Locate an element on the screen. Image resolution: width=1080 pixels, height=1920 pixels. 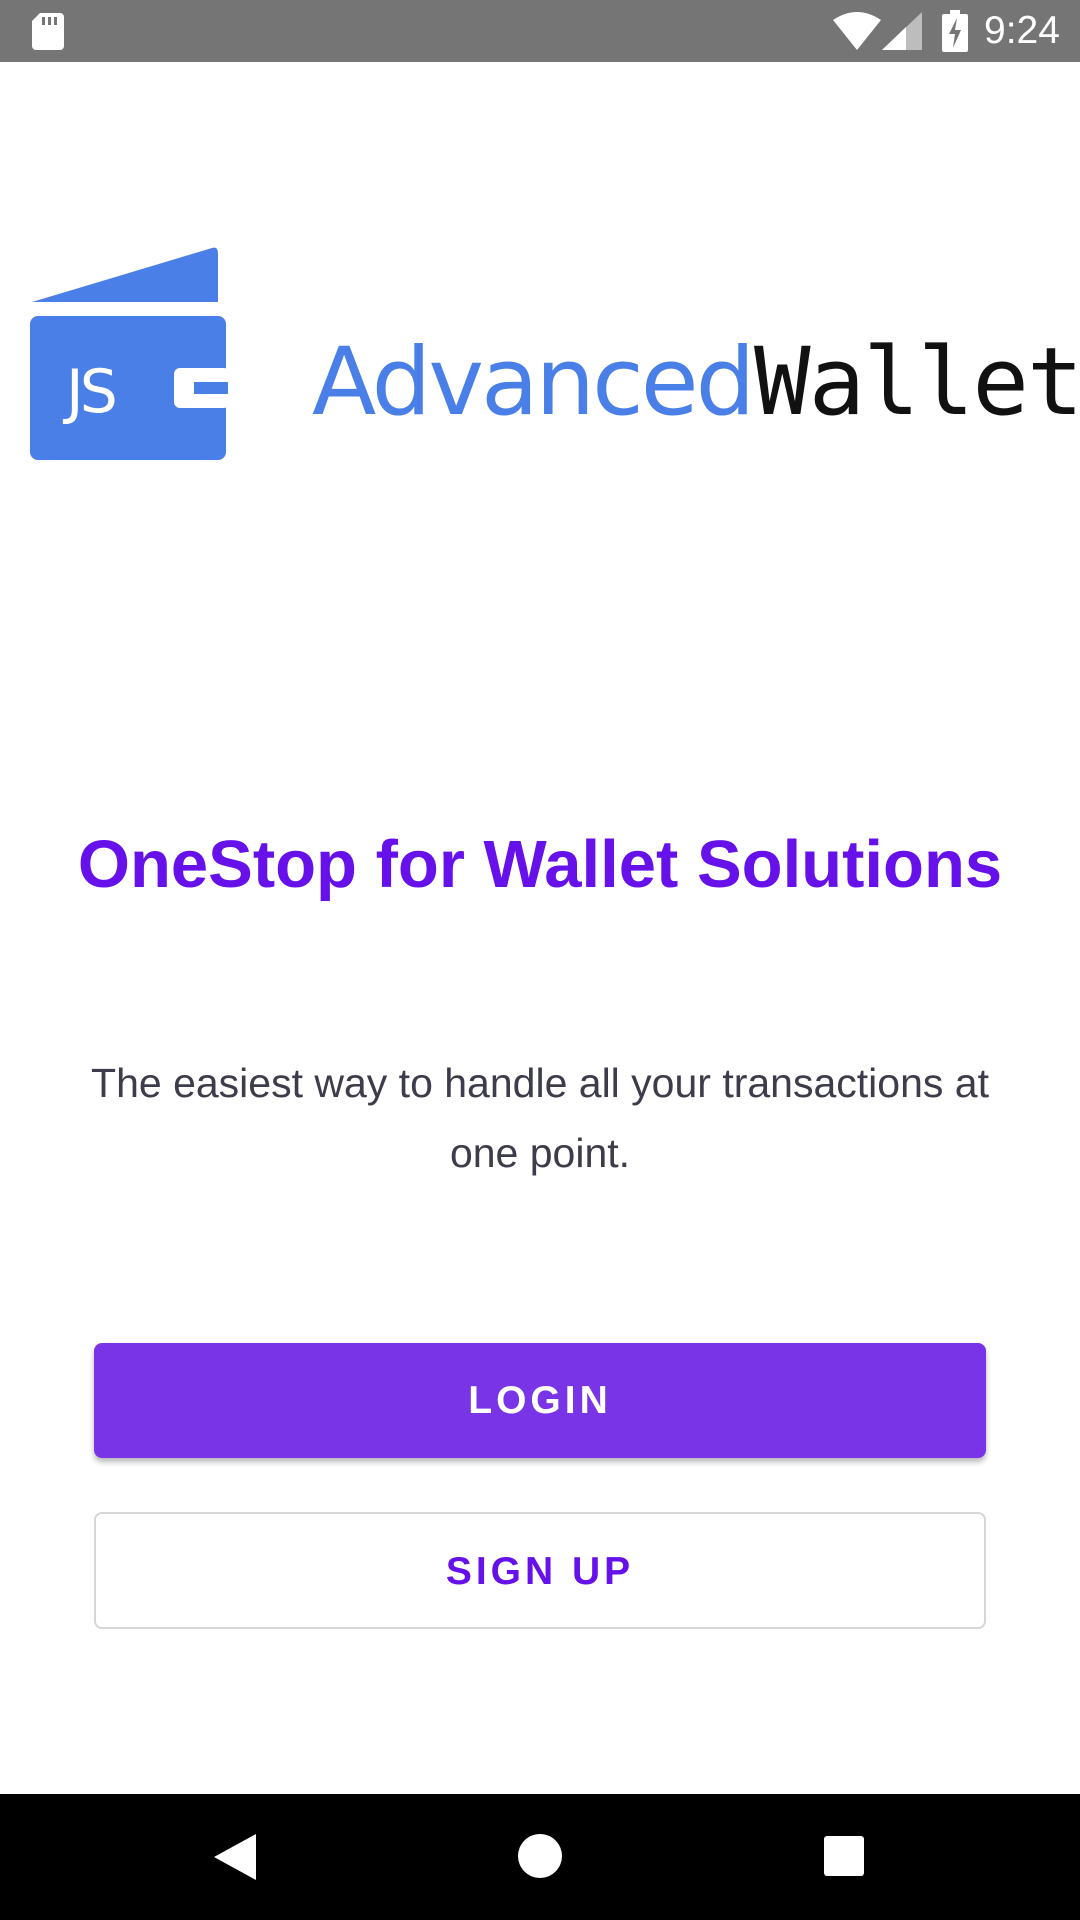
login-button: LOGIN is located at coordinates (540, 1400).